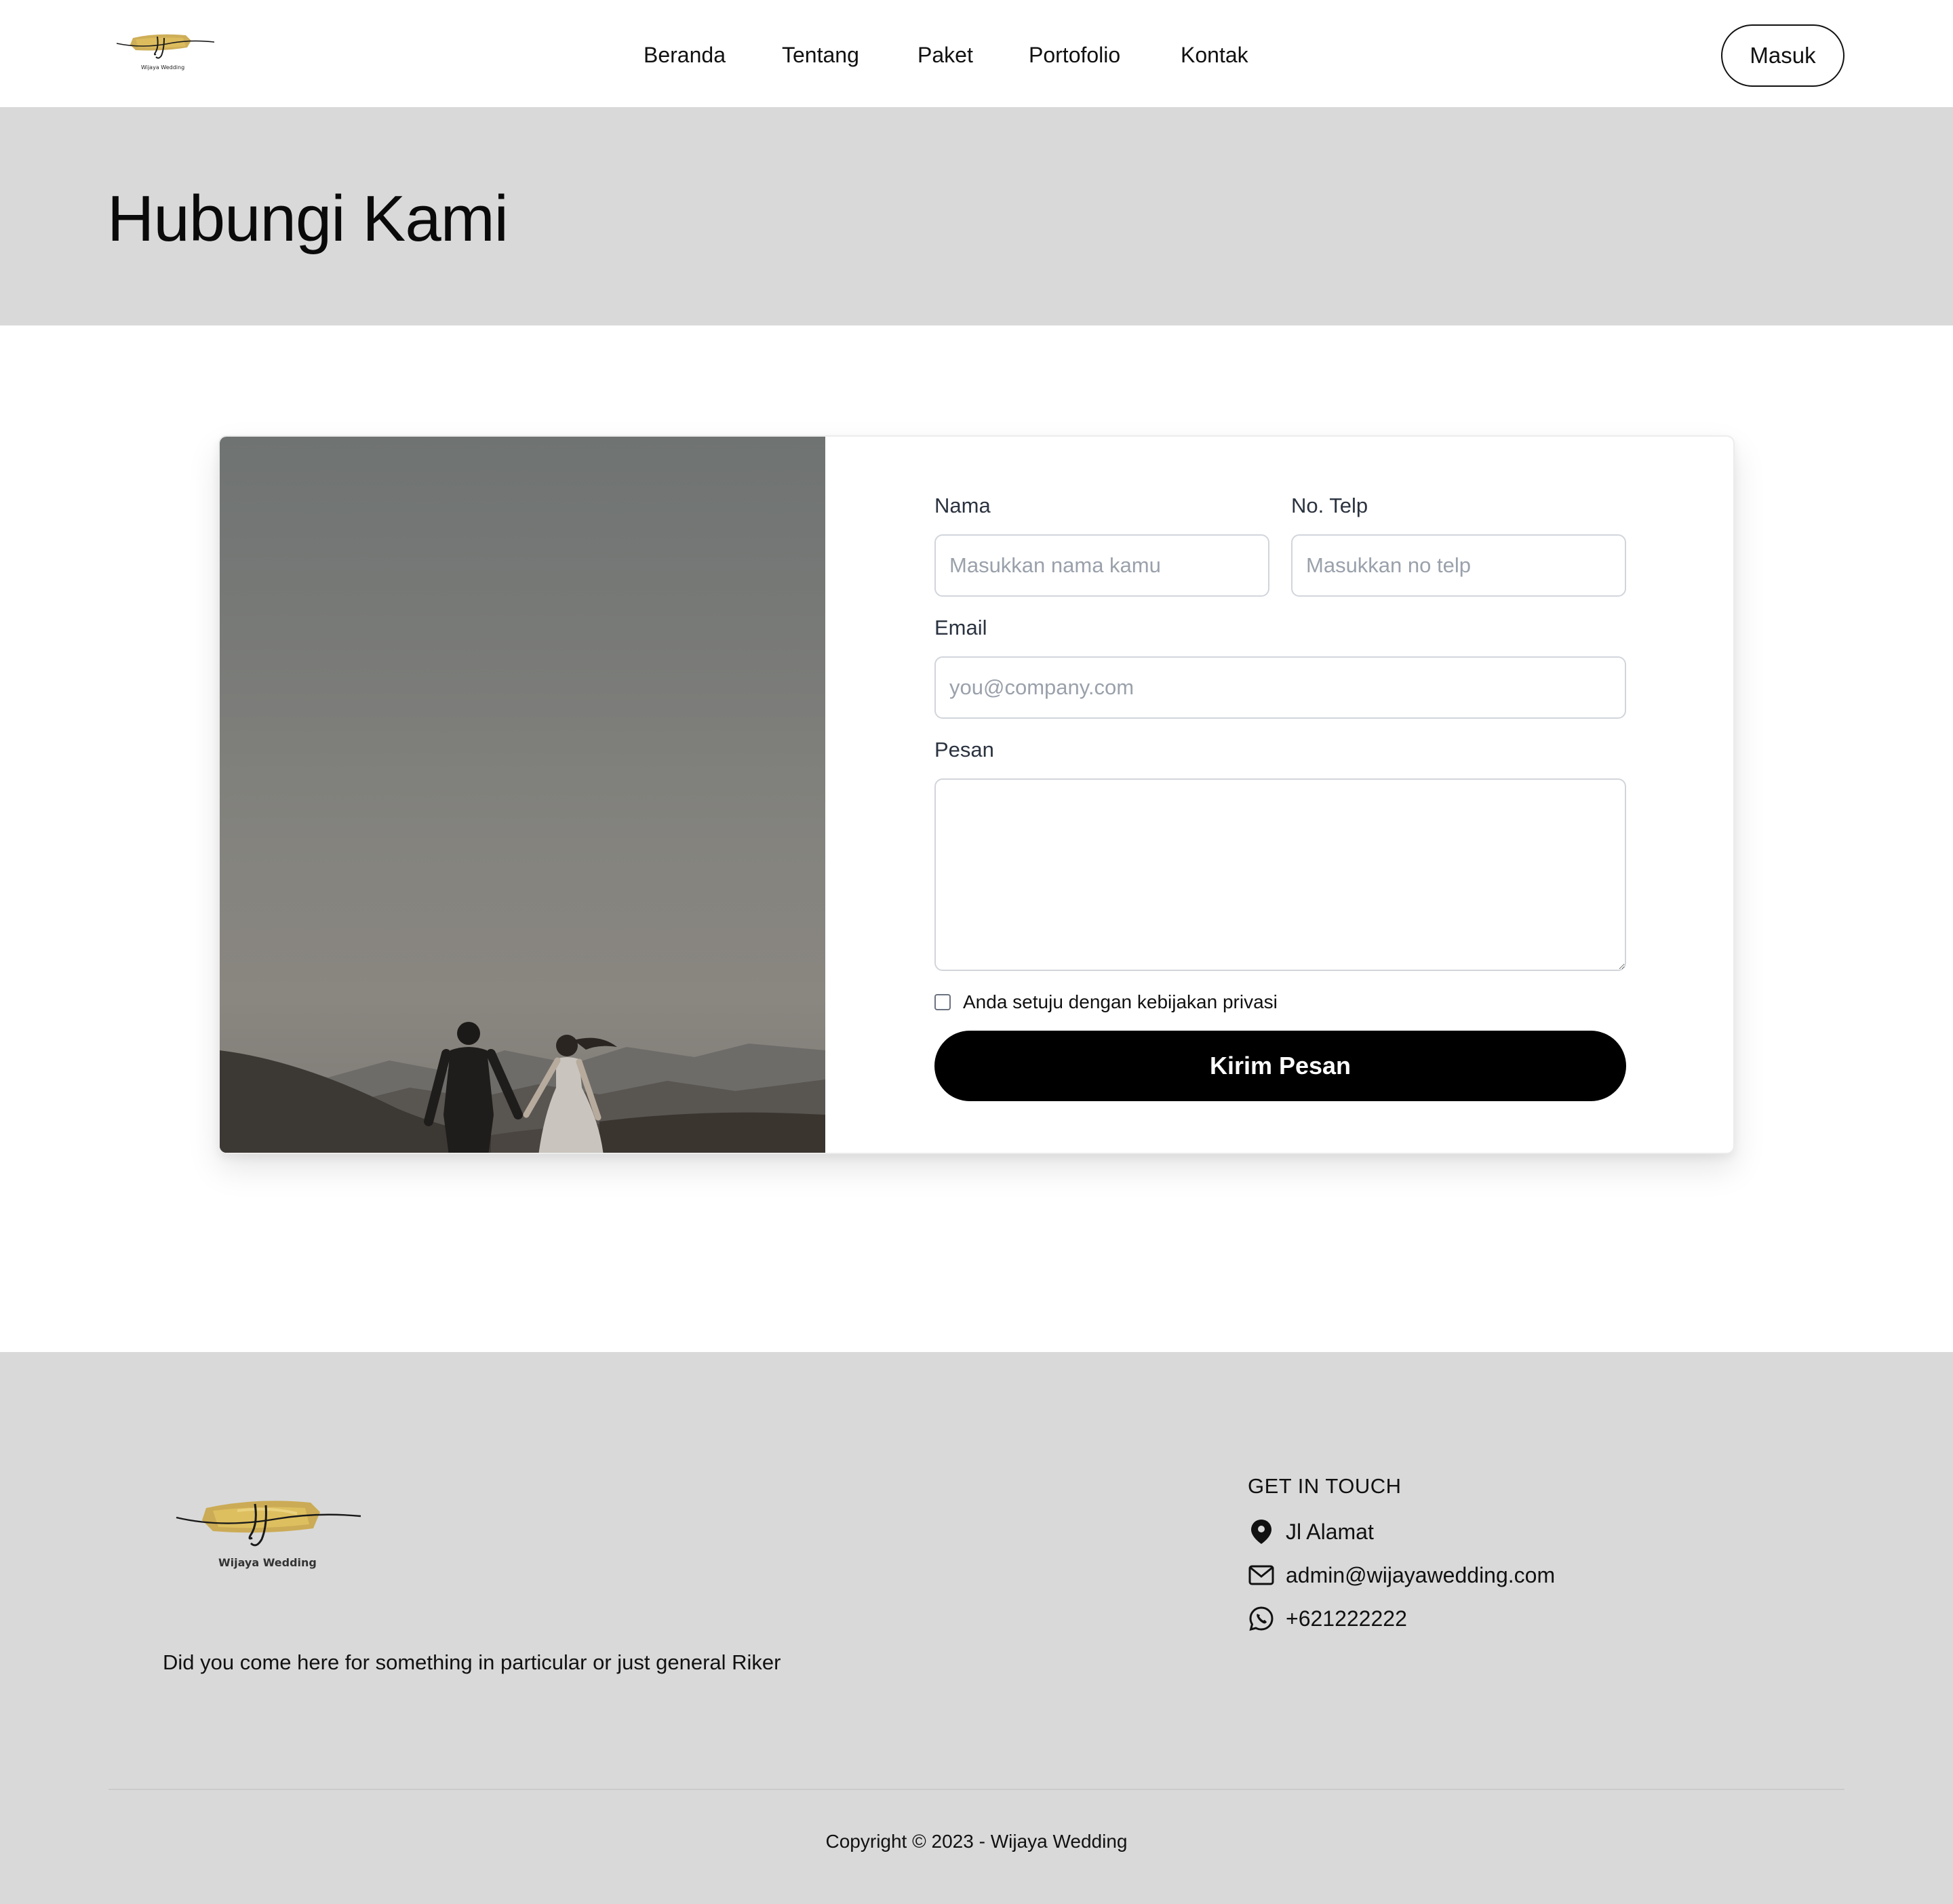  Describe the element at coordinates (685, 55) in the screenshot. I see `nav-item-beranda: Beranda` at that location.